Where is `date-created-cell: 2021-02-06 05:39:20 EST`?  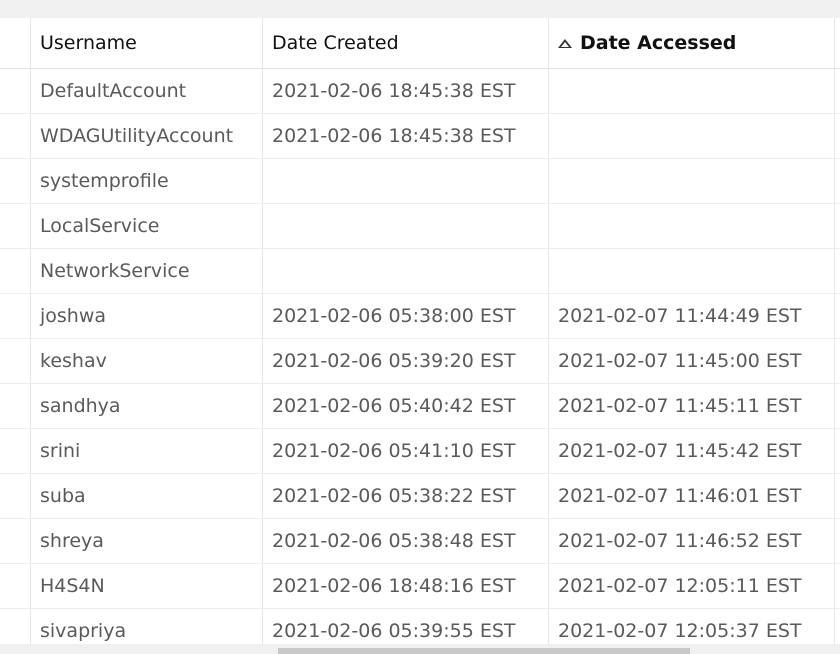
date-created-cell: 2021-02-06 05:39:20 EST is located at coordinates (406, 361).